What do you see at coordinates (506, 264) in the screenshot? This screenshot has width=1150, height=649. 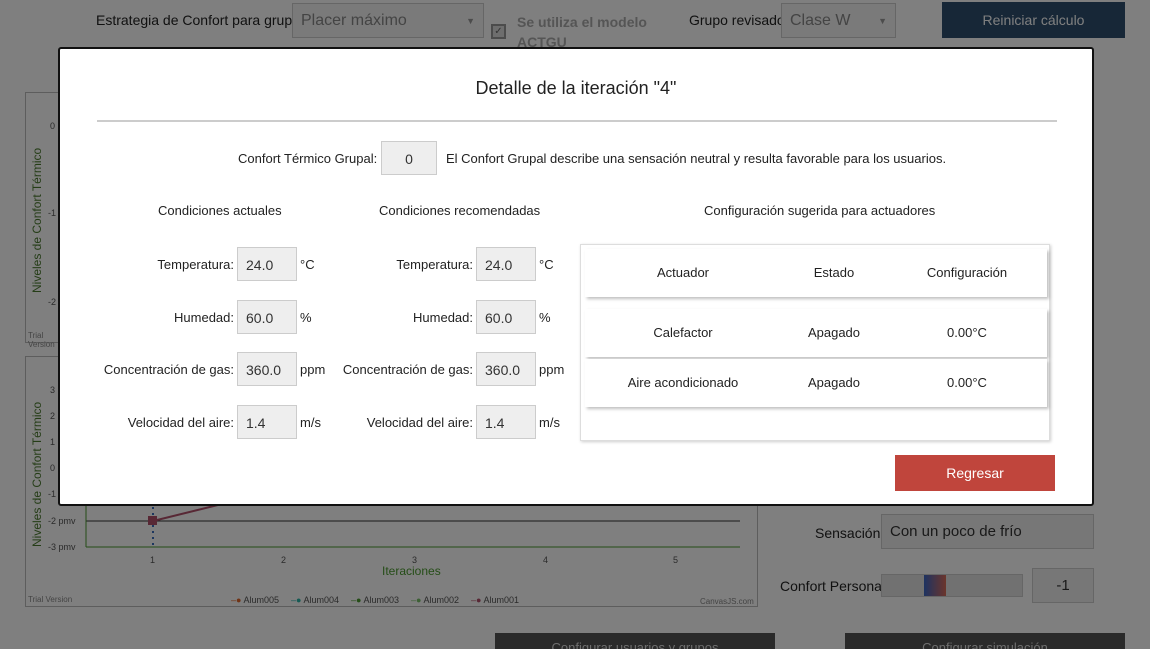 I see `recommended-temp-value: 24.0` at bounding box center [506, 264].